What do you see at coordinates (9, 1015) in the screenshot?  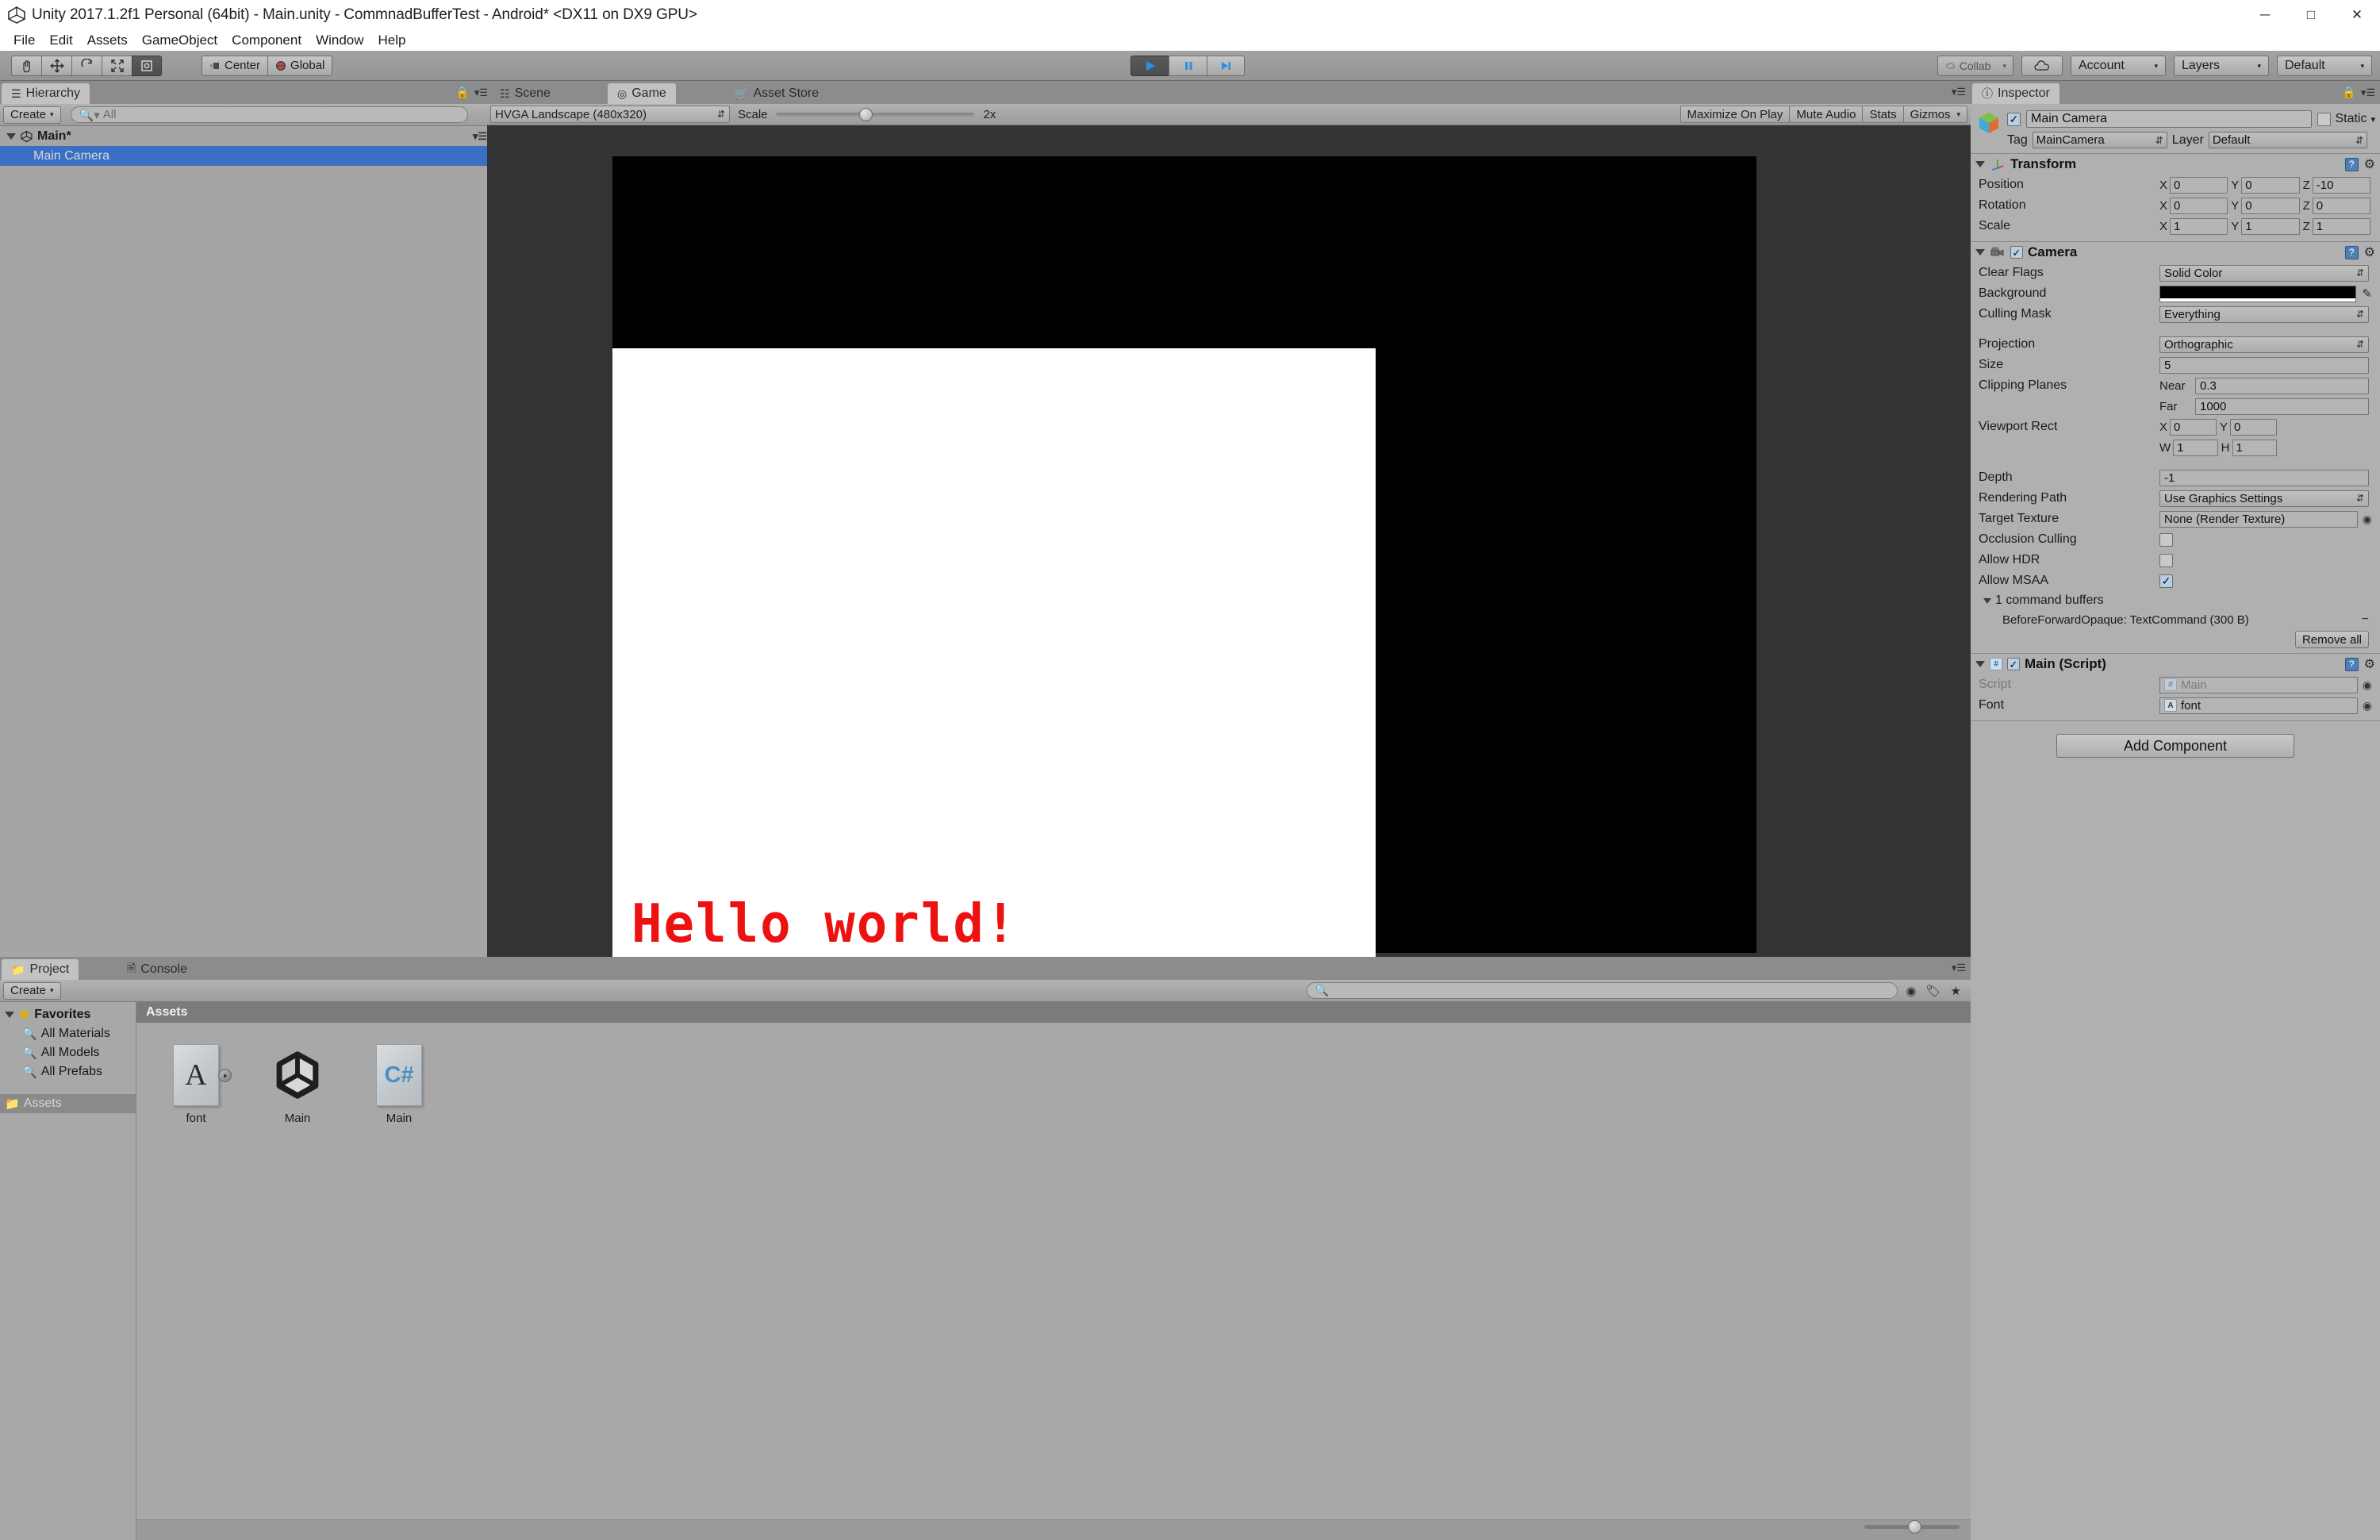 I see `favorites-triangle-icon` at bounding box center [9, 1015].